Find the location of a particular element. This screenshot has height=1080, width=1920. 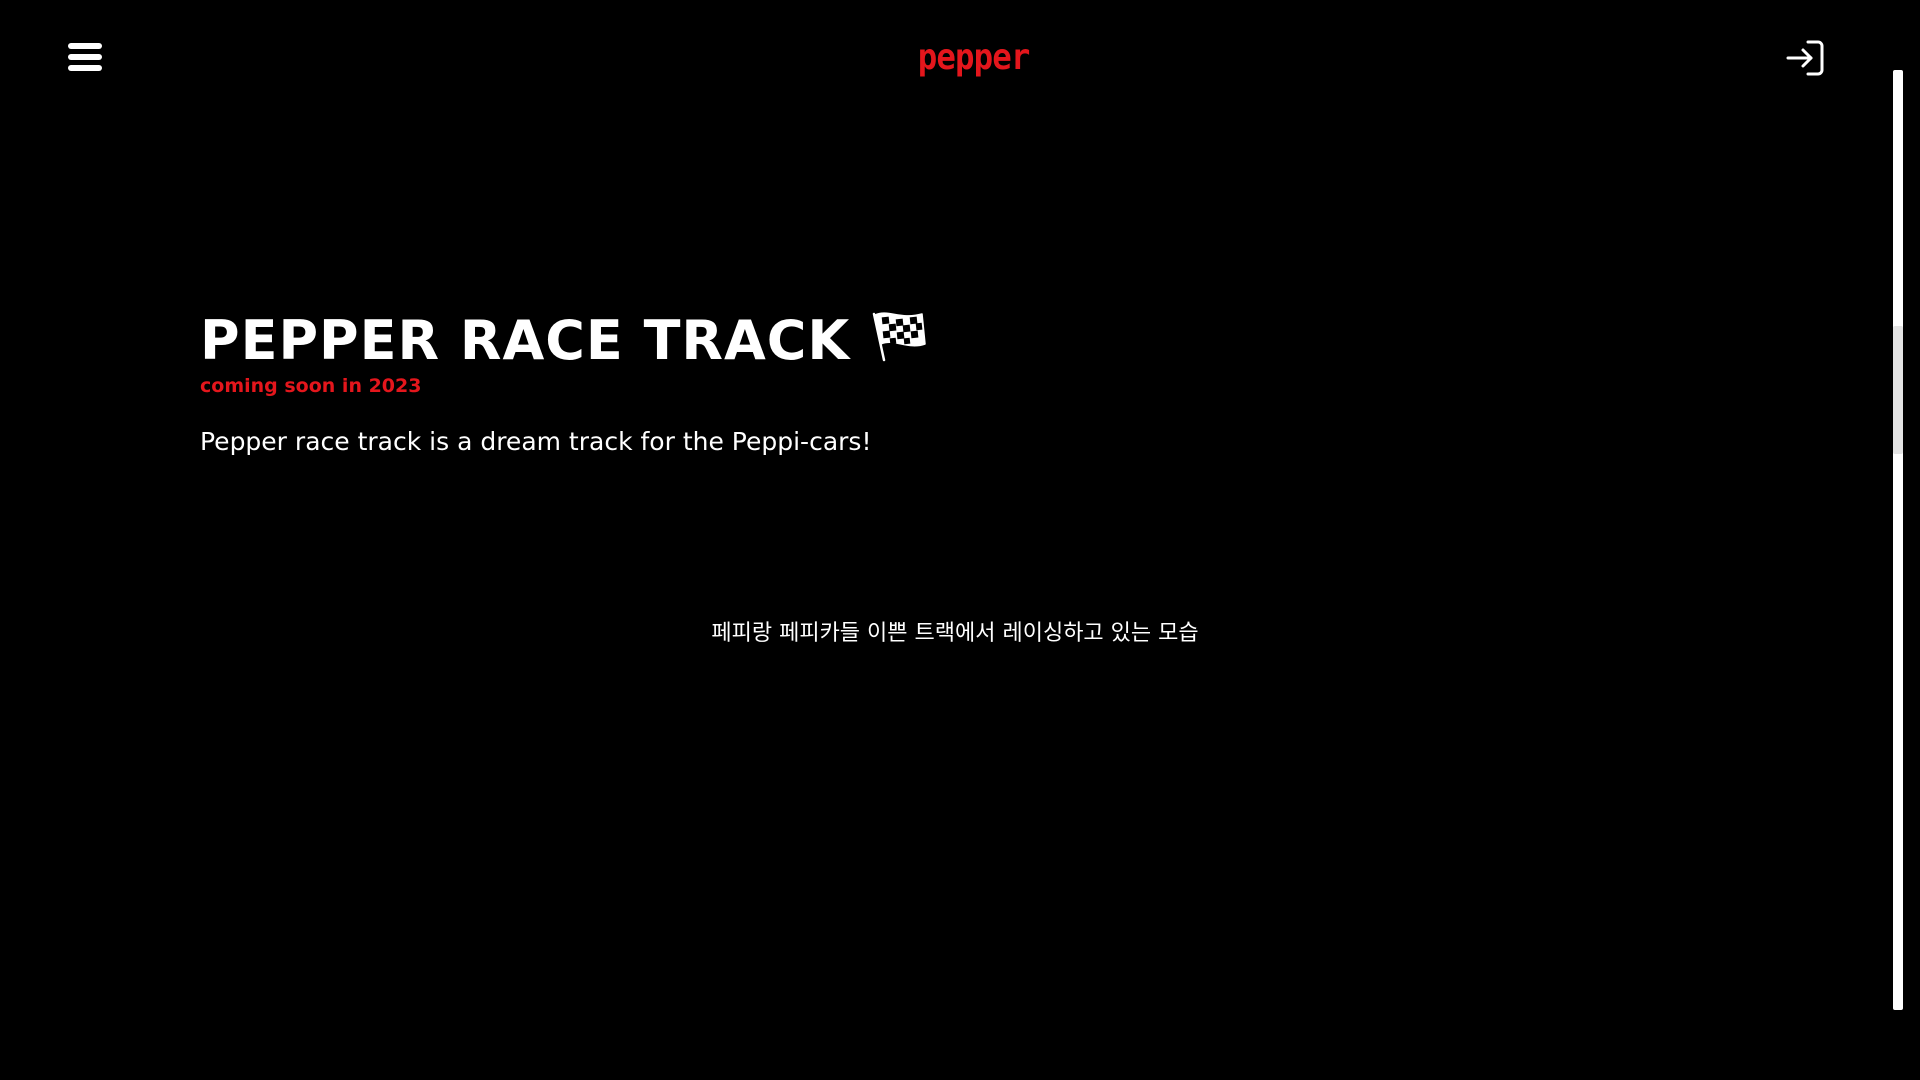

login-button is located at coordinates (1806, 58).